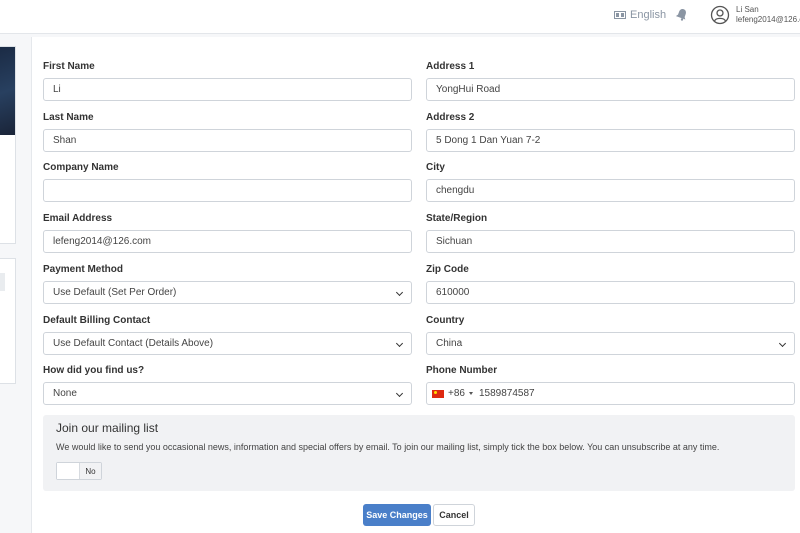  I want to click on country-label: Country, so click(445, 320).